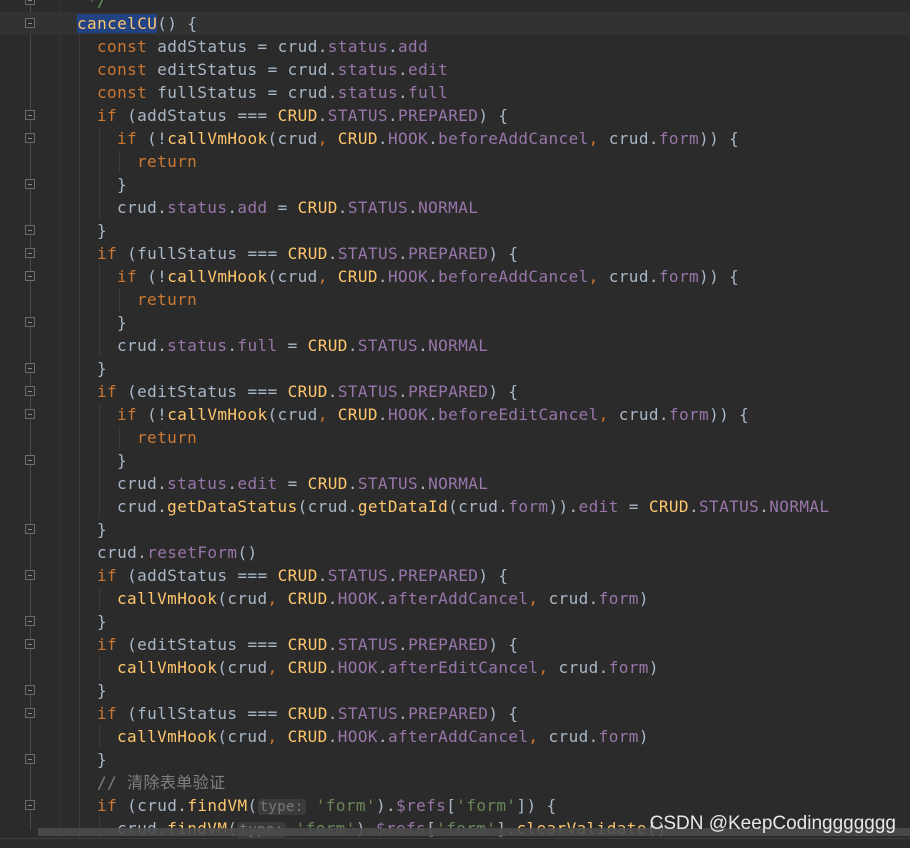 Image resolution: width=910 pixels, height=848 pixels. Describe the element at coordinates (455, 23) in the screenshot. I see `code-line: cancelCU() {` at that location.